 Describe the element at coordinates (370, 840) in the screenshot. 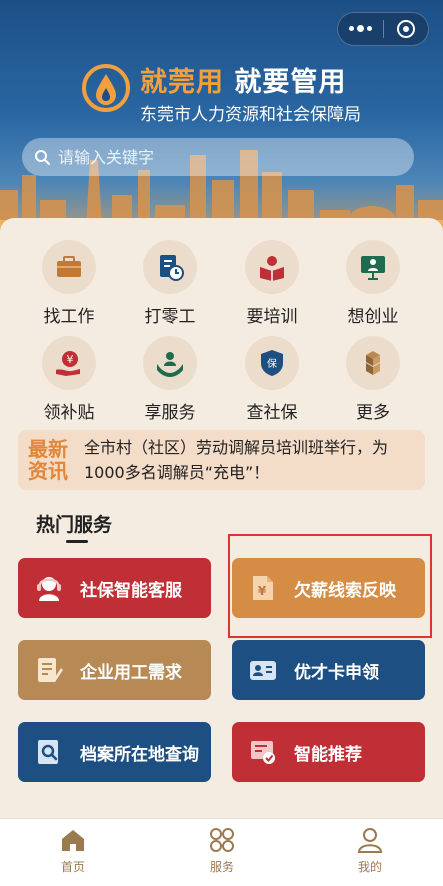

I see `user-icon` at that location.